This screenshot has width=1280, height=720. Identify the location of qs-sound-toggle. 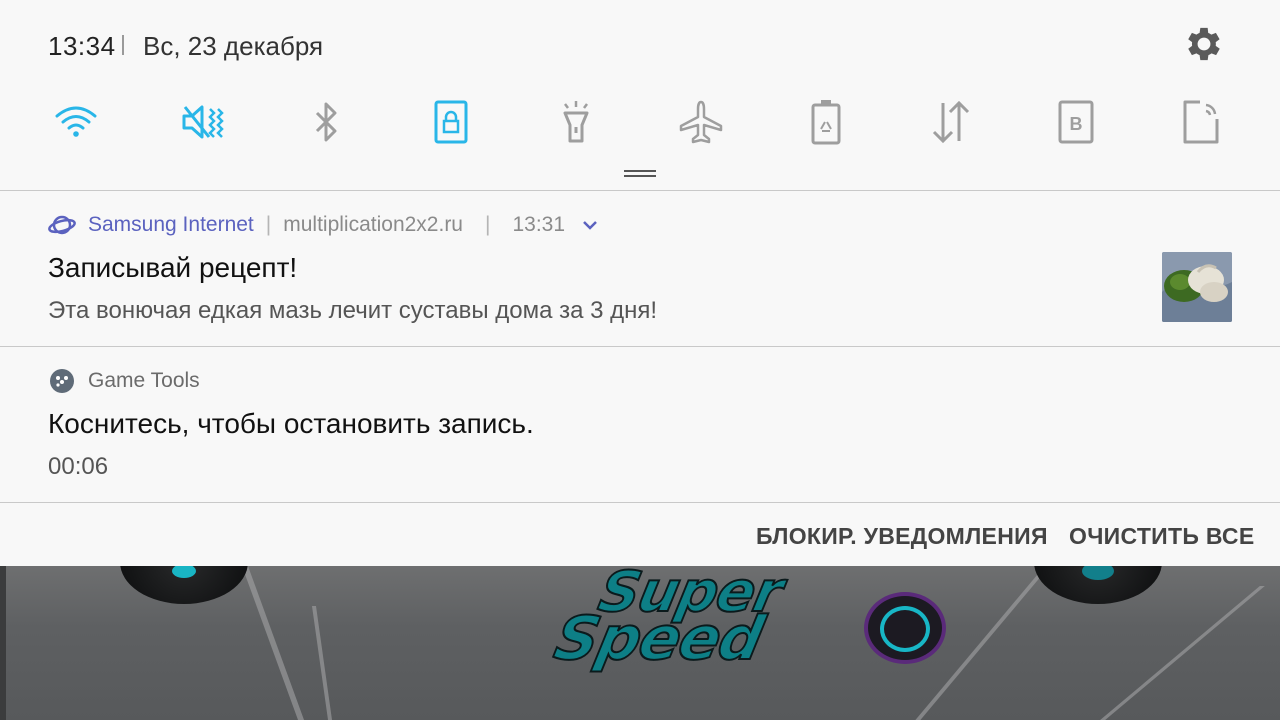
(201, 122).